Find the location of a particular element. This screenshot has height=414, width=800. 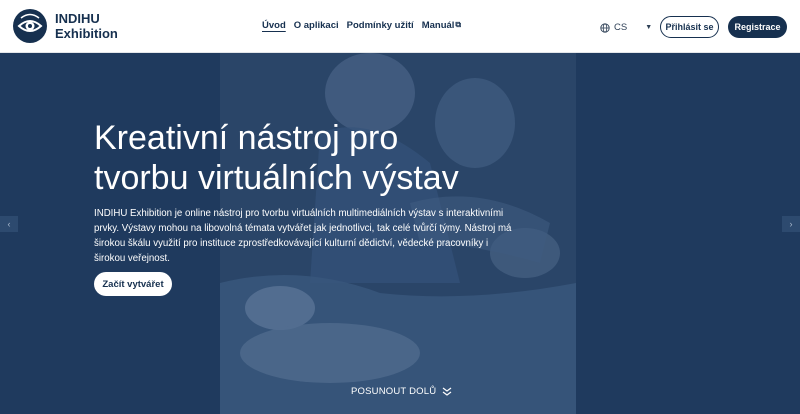

brand-line1: INDIHU is located at coordinates (77, 18).